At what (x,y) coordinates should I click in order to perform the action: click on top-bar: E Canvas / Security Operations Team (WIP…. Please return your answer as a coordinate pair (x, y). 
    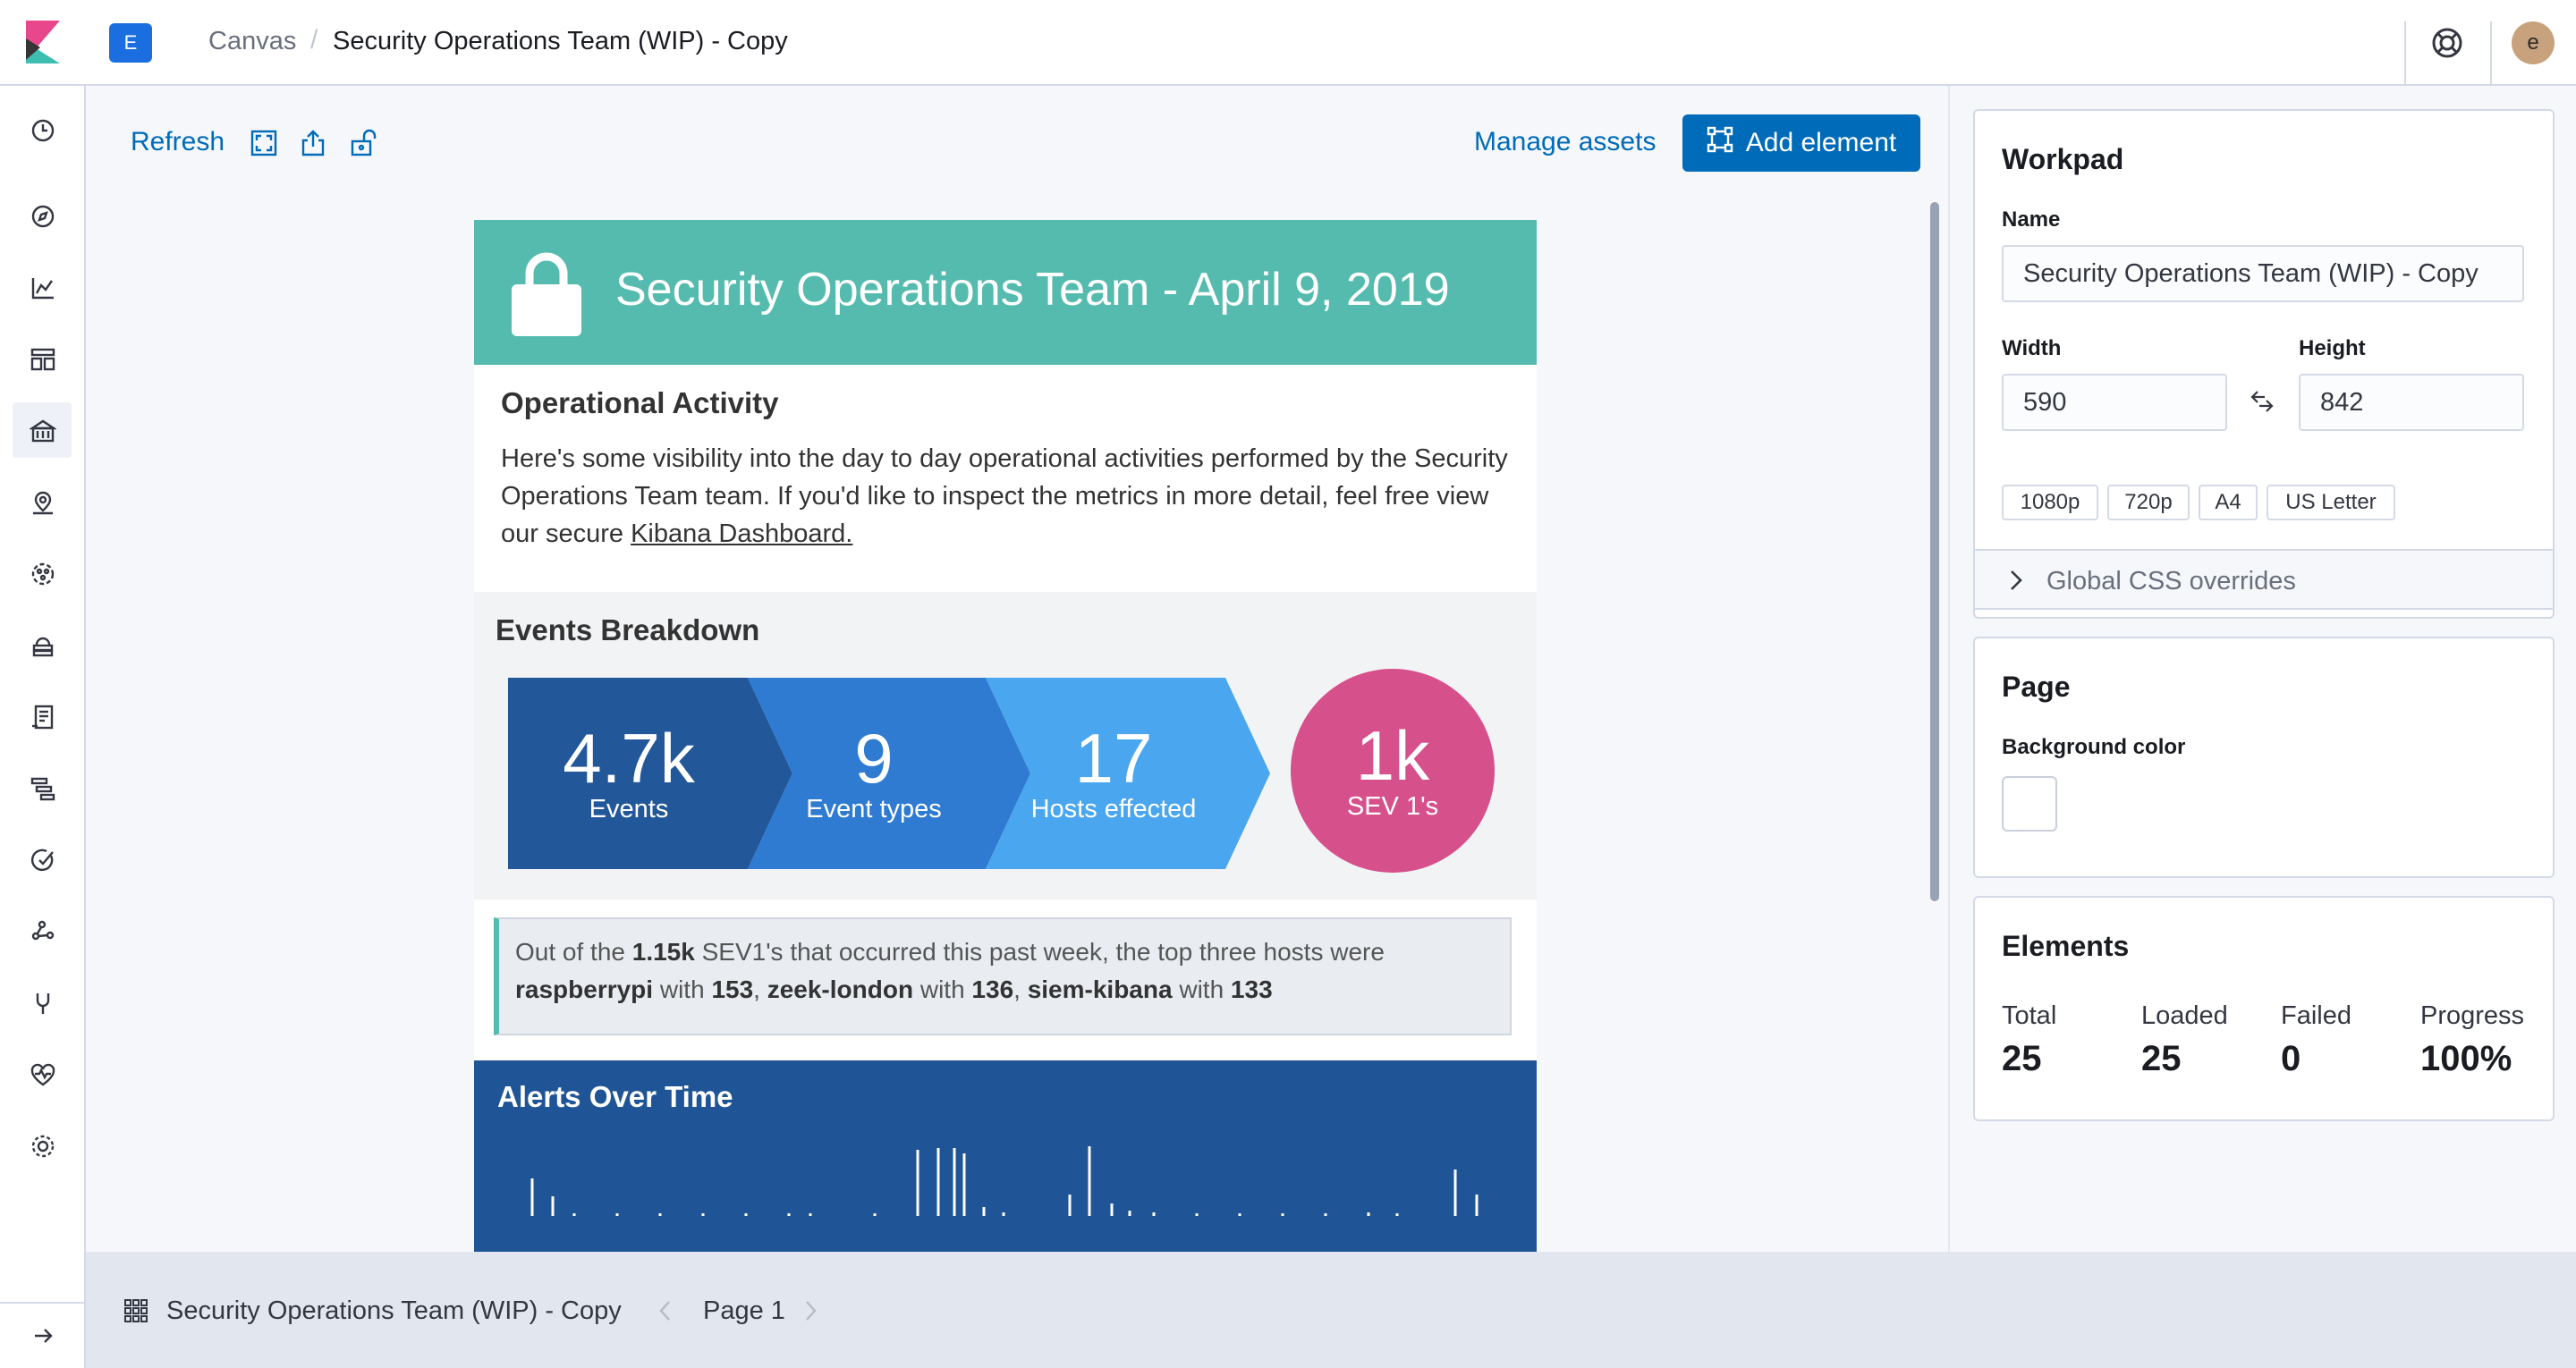
    Looking at the image, I should click on (1288, 43).